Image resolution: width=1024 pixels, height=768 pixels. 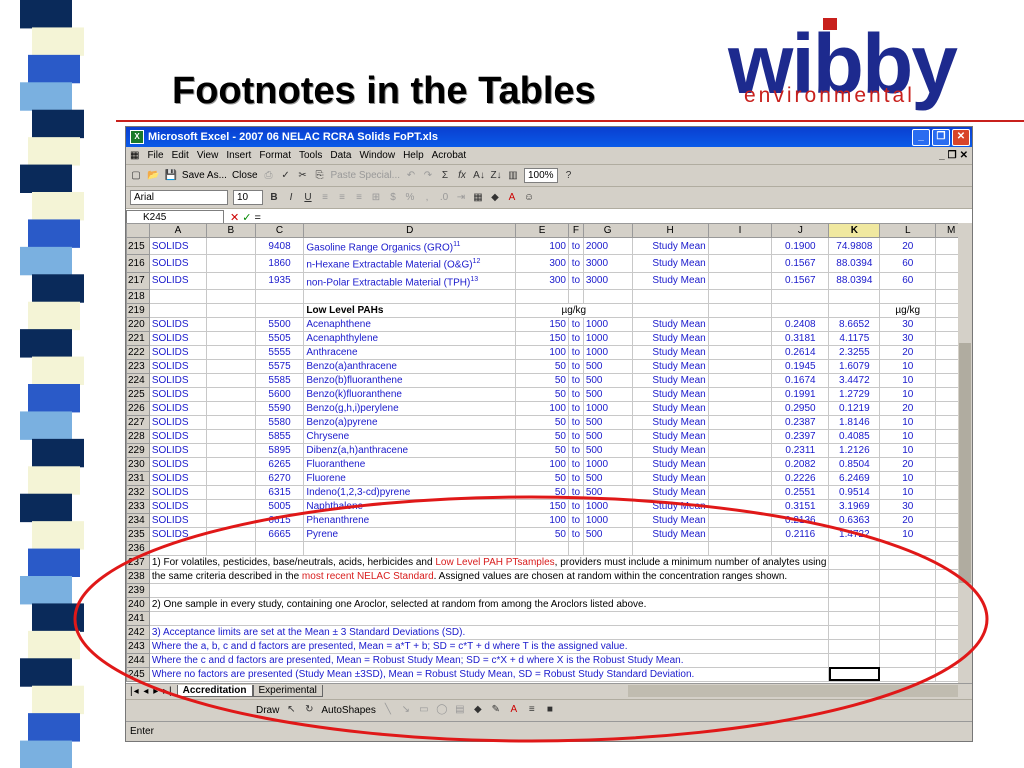 I want to click on code-cell: 1935, so click(x=279, y=280).